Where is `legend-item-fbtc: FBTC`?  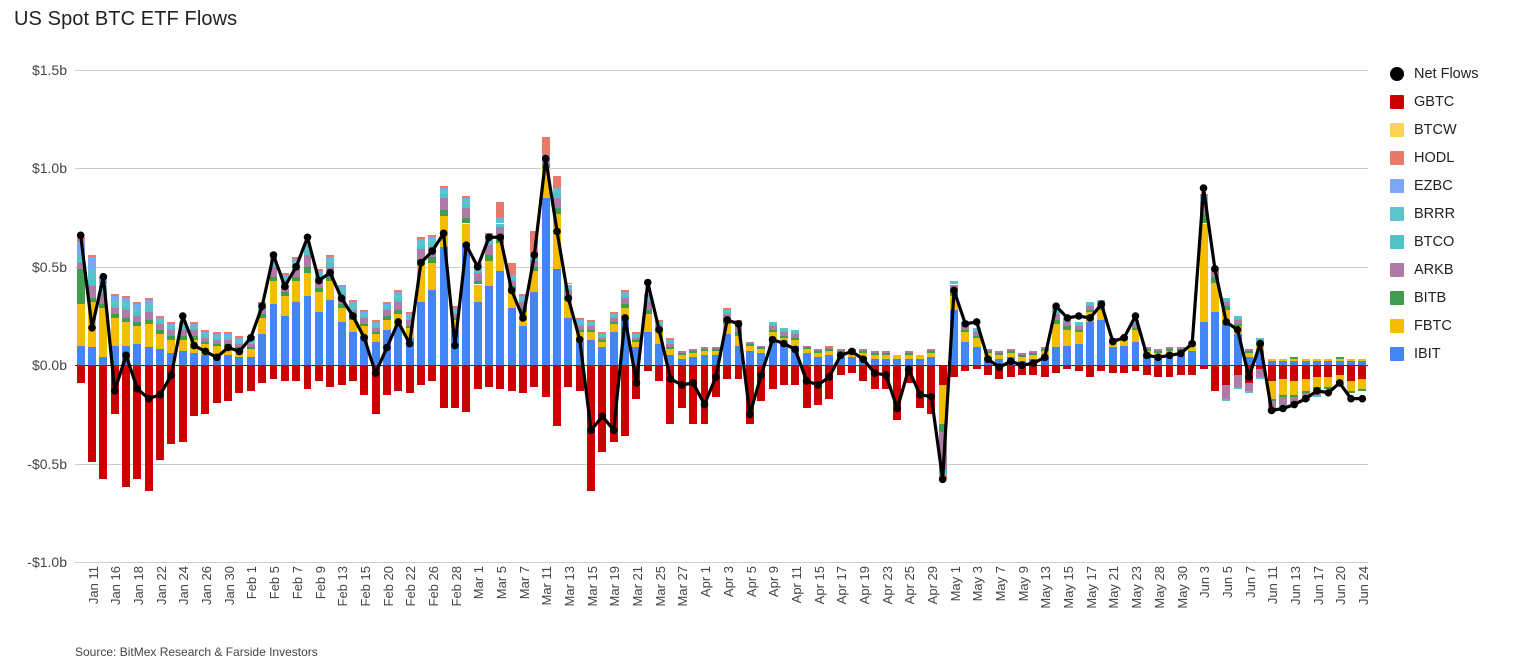 legend-item-fbtc: FBTC is located at coordinates (1450, 326).